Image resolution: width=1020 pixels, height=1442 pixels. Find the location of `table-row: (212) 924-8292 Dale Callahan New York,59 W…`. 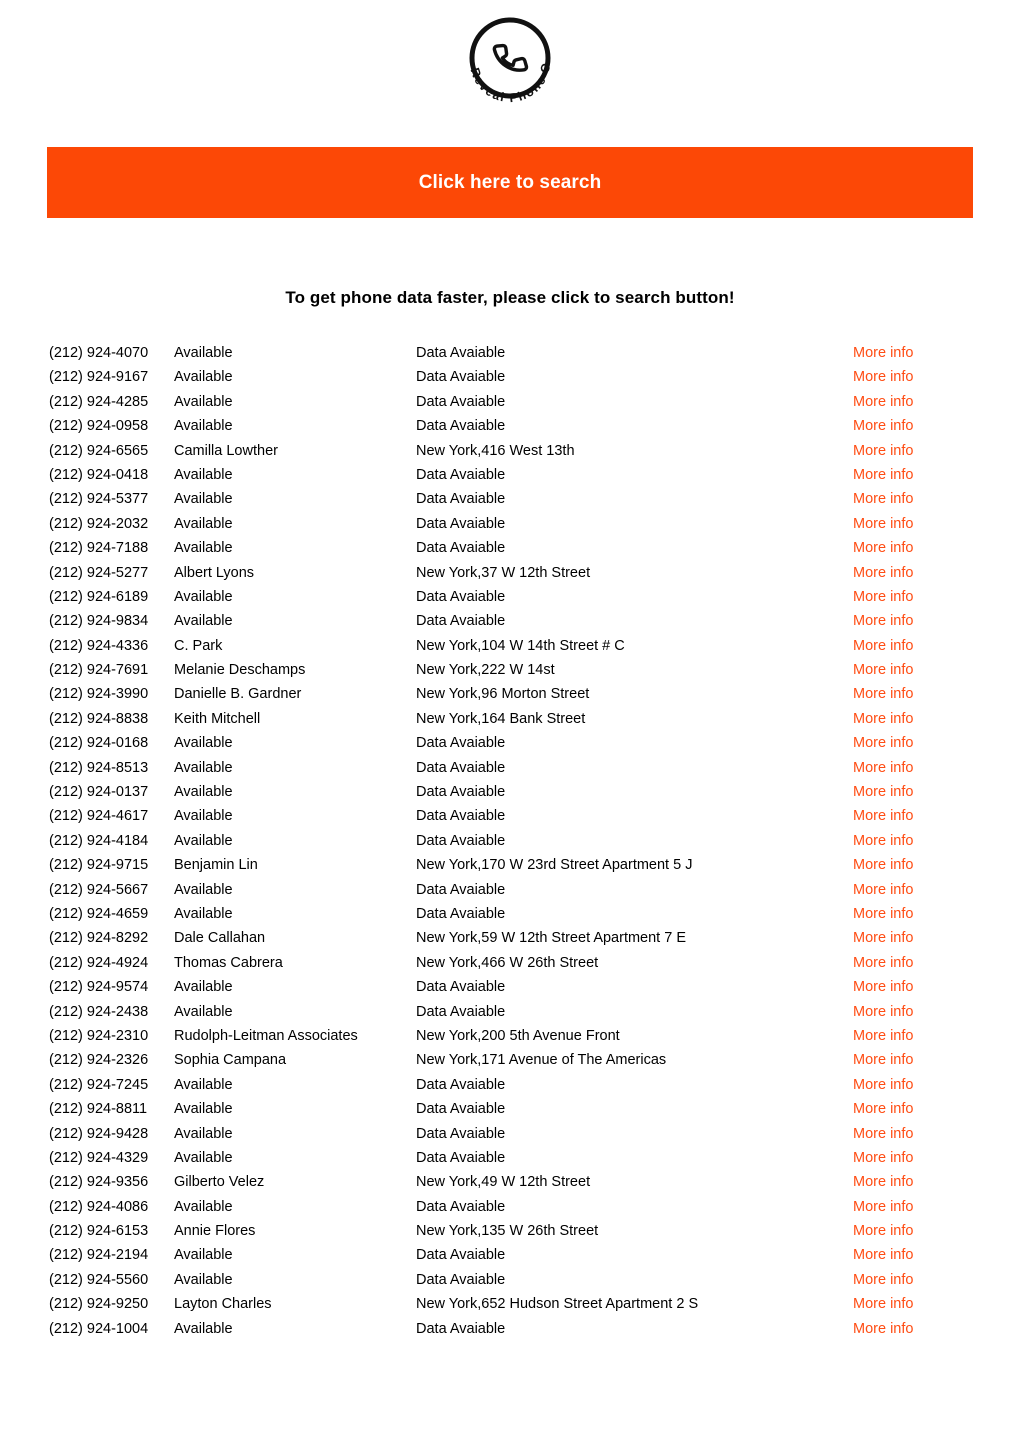

table-row: (212) 924-8292 Dale Callahan New York,59 W… is located at coordinates (510, 938).